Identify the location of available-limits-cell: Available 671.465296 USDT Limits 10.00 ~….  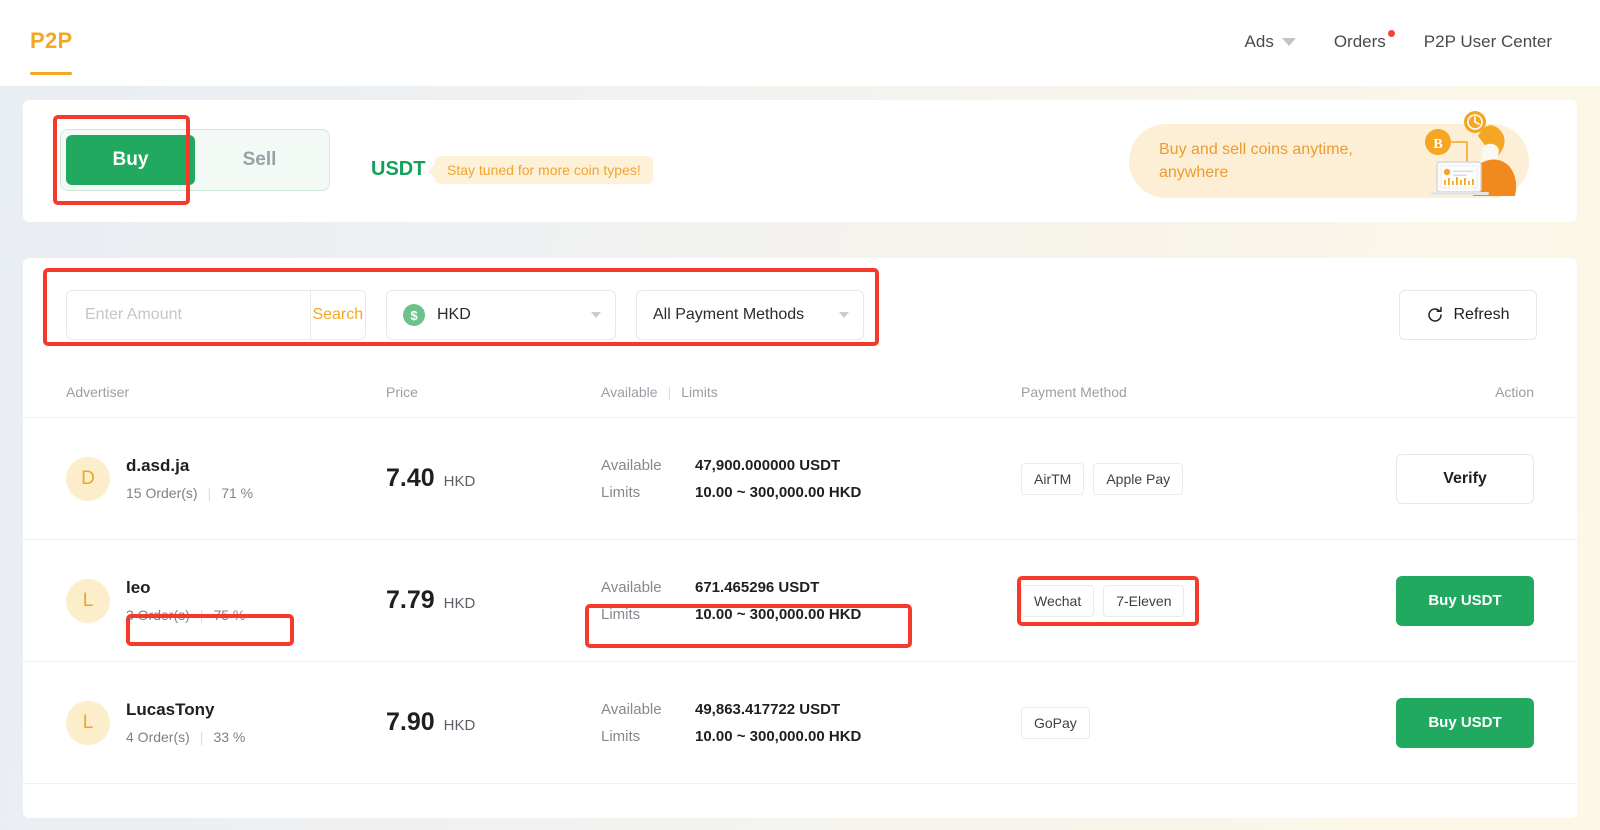
(811, 601).